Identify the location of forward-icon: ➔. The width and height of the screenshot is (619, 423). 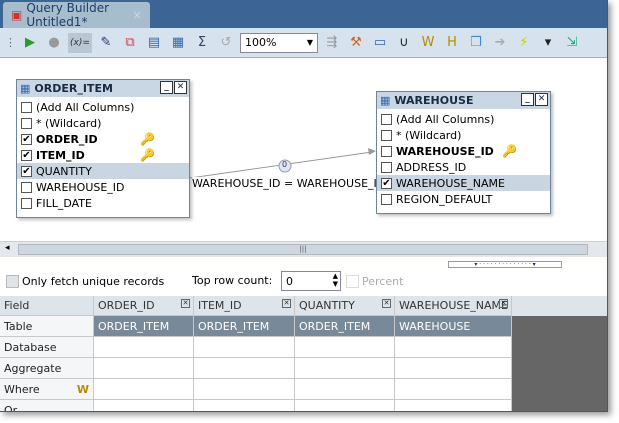
(500, 43).